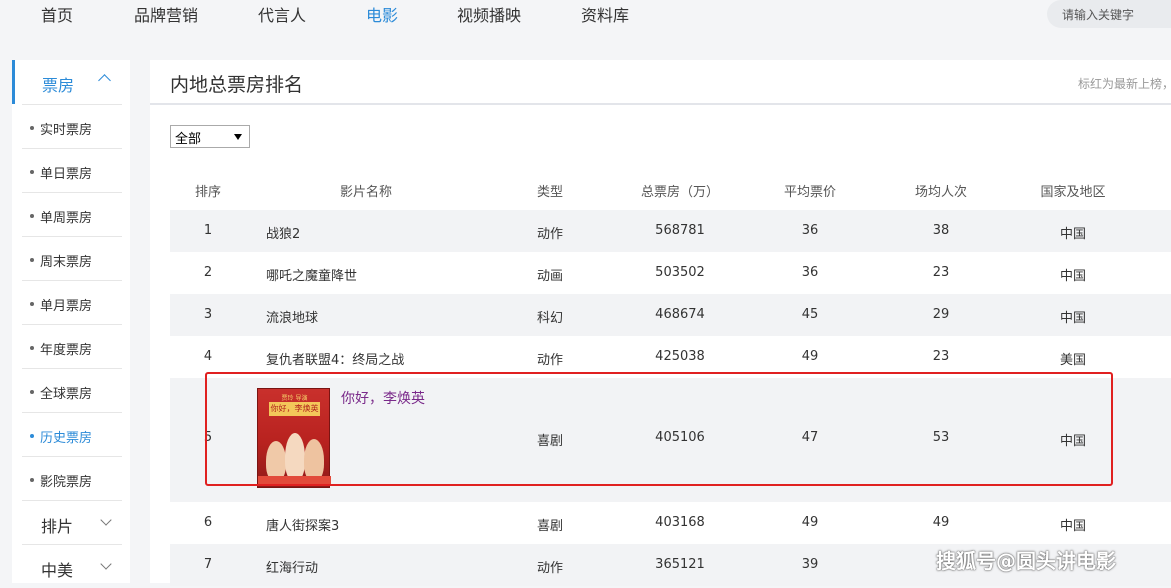 This screenshot has height=588, width=1171. I want to click on movie-poster: 贾玲 导演 你好，李焕英, so click(294, 438).